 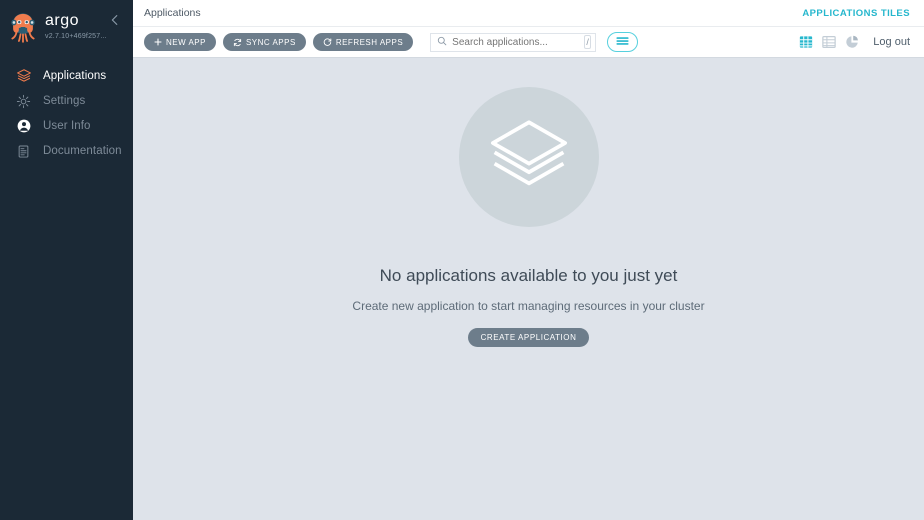 I want to click on sync-apps-button: SYNC APPS, so click(x=264, y=42).